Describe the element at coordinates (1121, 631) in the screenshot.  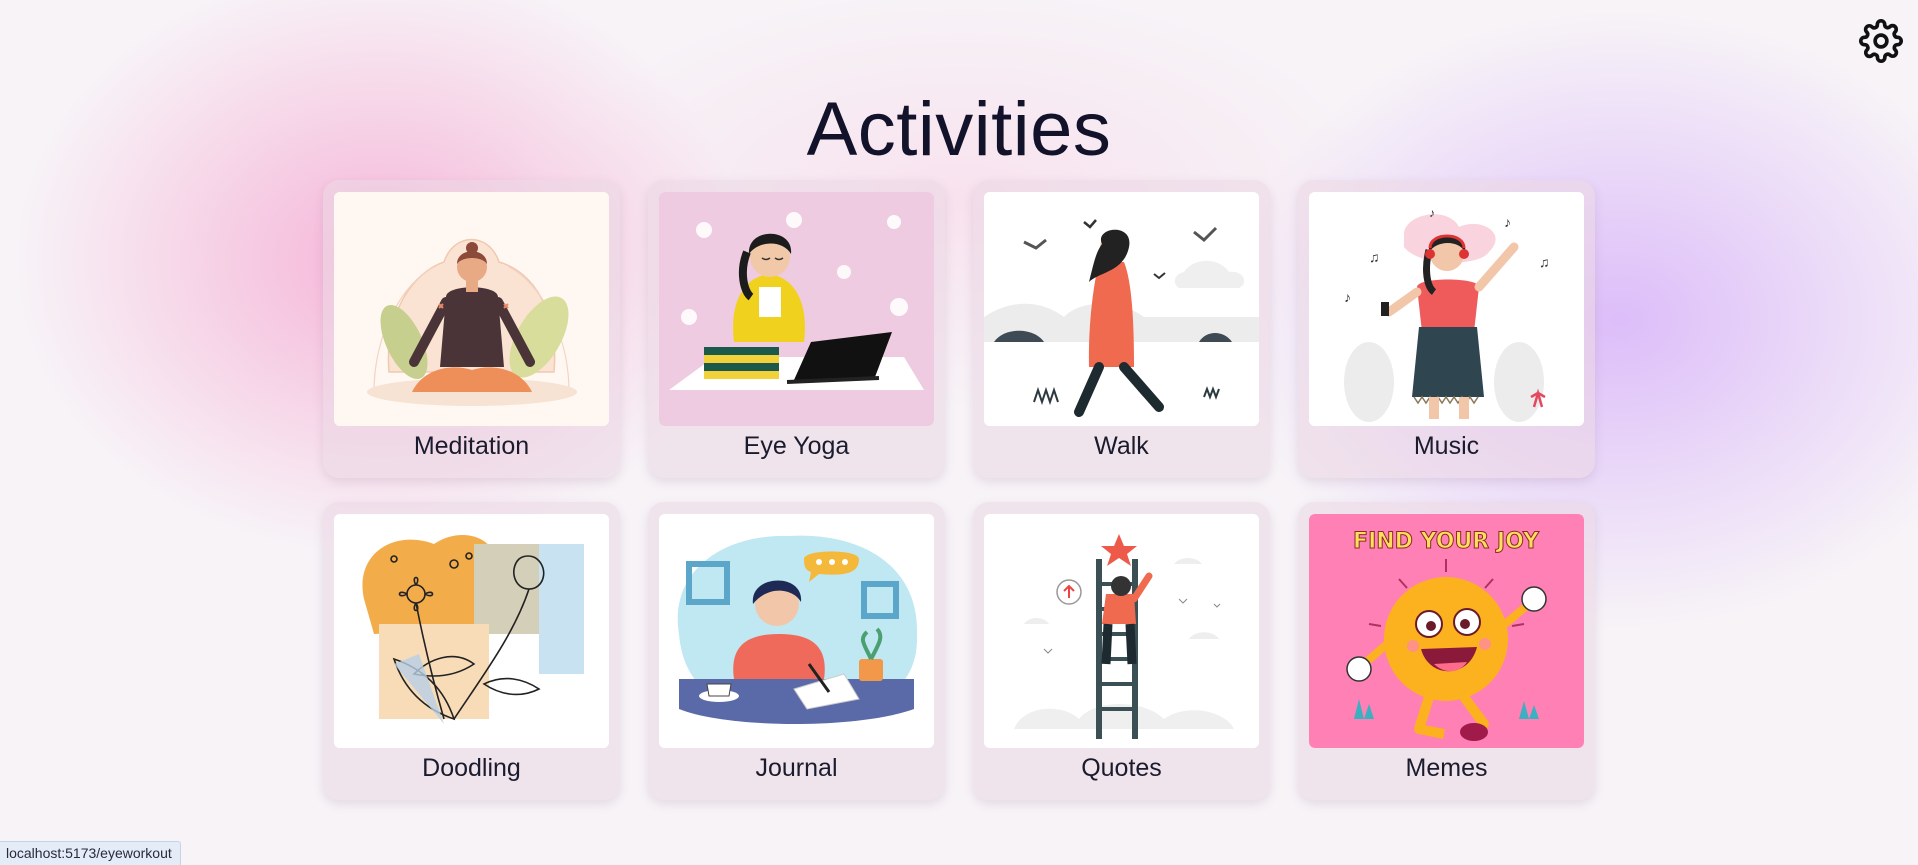
I see `quotes-image` at that location.